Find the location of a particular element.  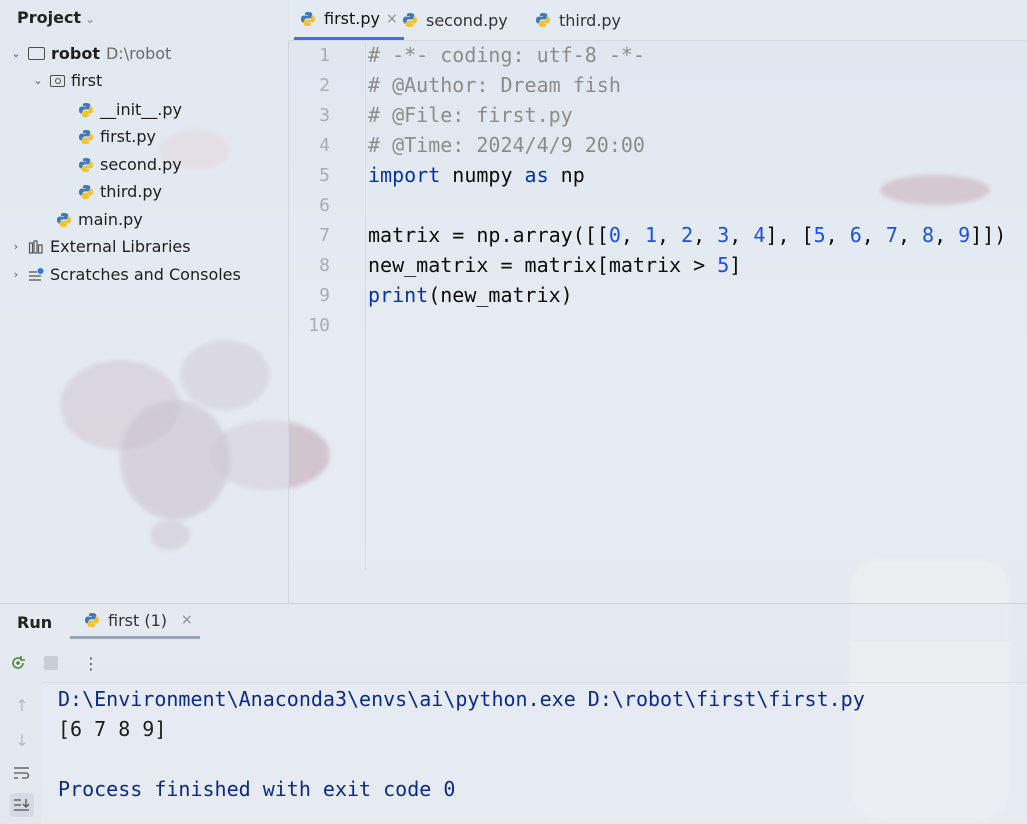

scratches-icon is located at coordinates (36, 275).